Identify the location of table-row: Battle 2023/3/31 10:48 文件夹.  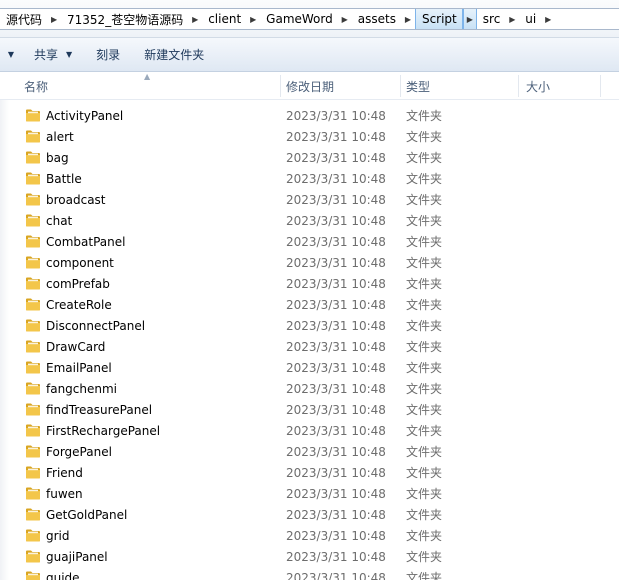
(309, 178).